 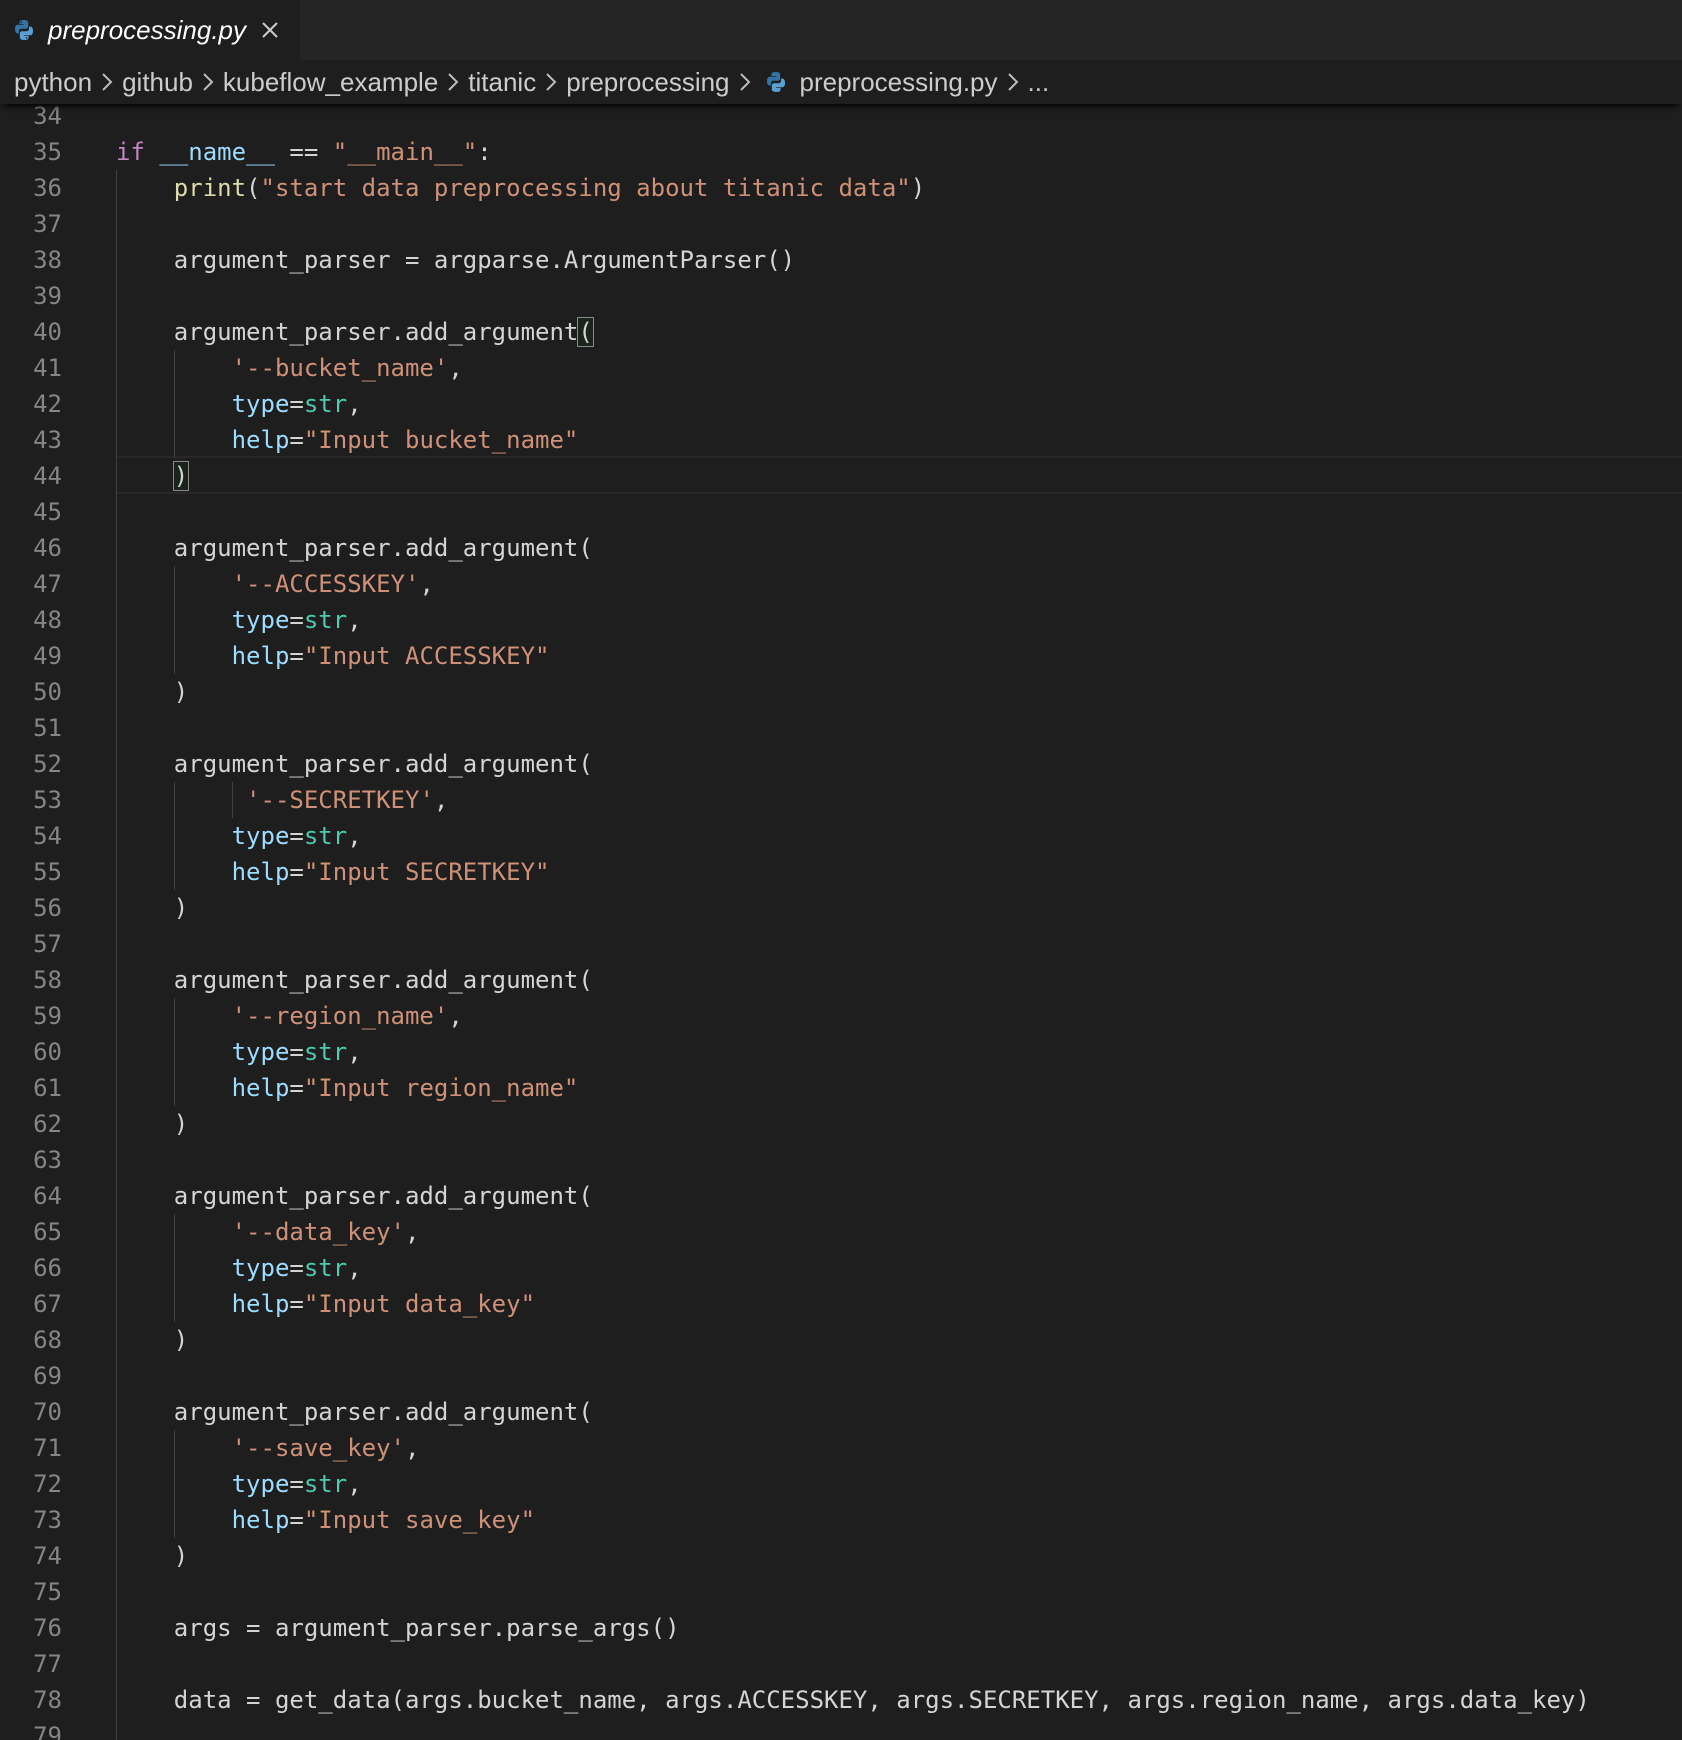 What do you see at coordinates (347, 332) in the screenshot?
I see `code-token: argument_parser.add_argument` at bounding box center [347, 332].